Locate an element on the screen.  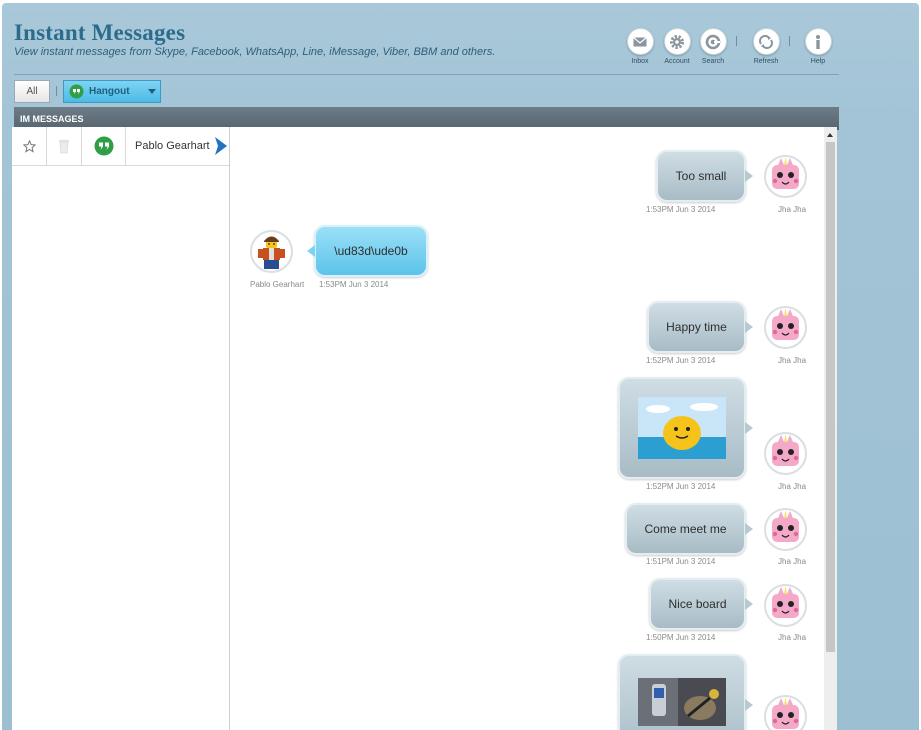
message-text: Come meet me is located at coordinates (685, 529).